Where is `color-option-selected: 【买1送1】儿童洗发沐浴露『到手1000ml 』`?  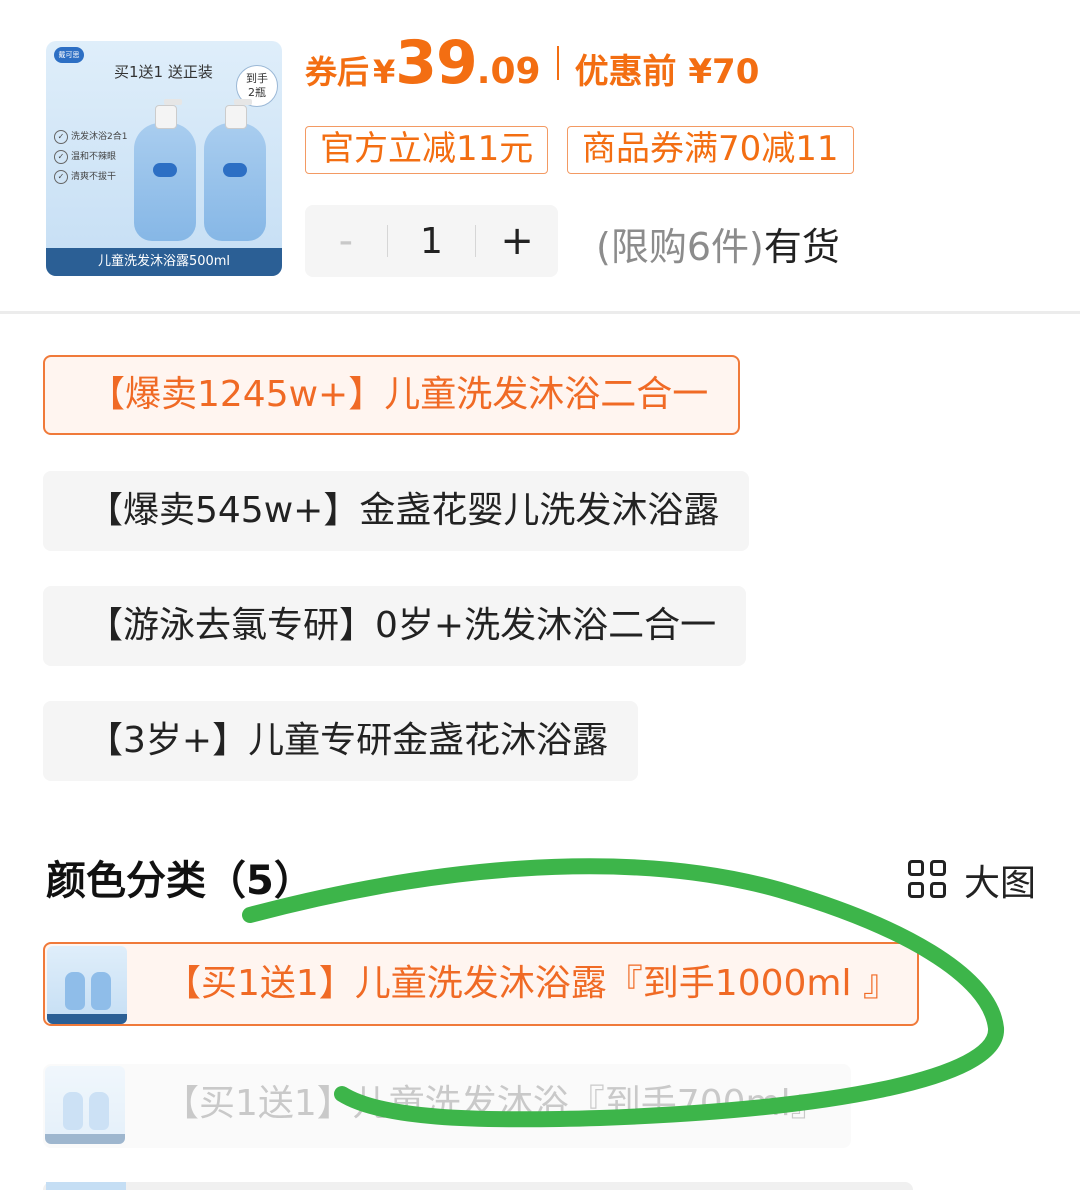
color-option-selected: 【买1送1】儿童洗发沐浴露『到手1000ml 』 is located at coordinates (481, 984).